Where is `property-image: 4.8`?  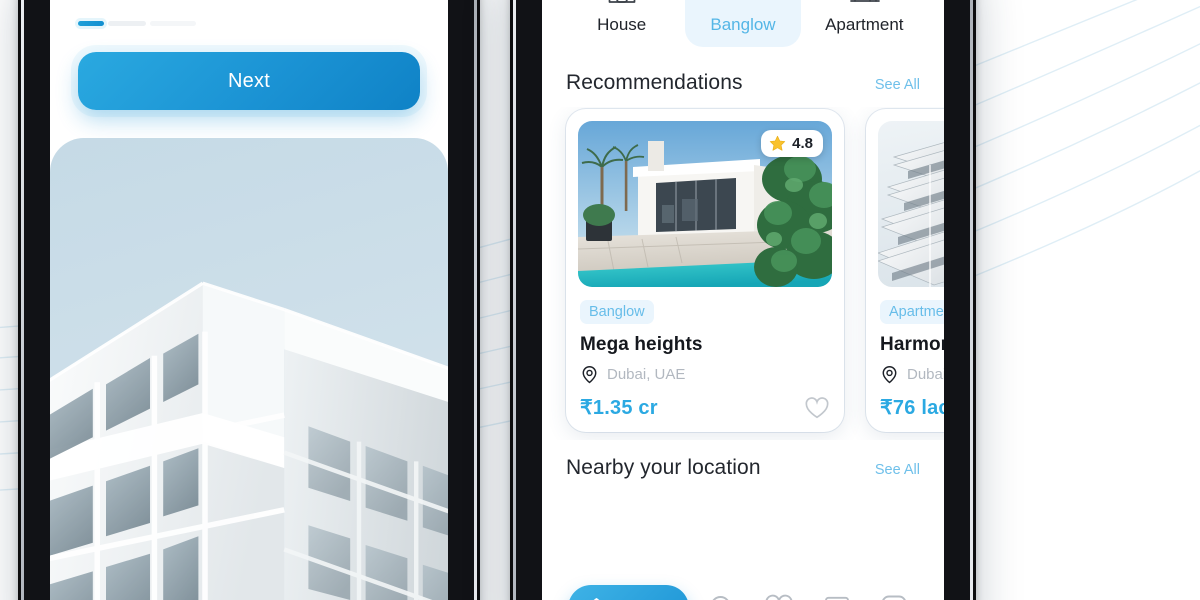 property-image: 4.8 is located at coordinates (705, 204).